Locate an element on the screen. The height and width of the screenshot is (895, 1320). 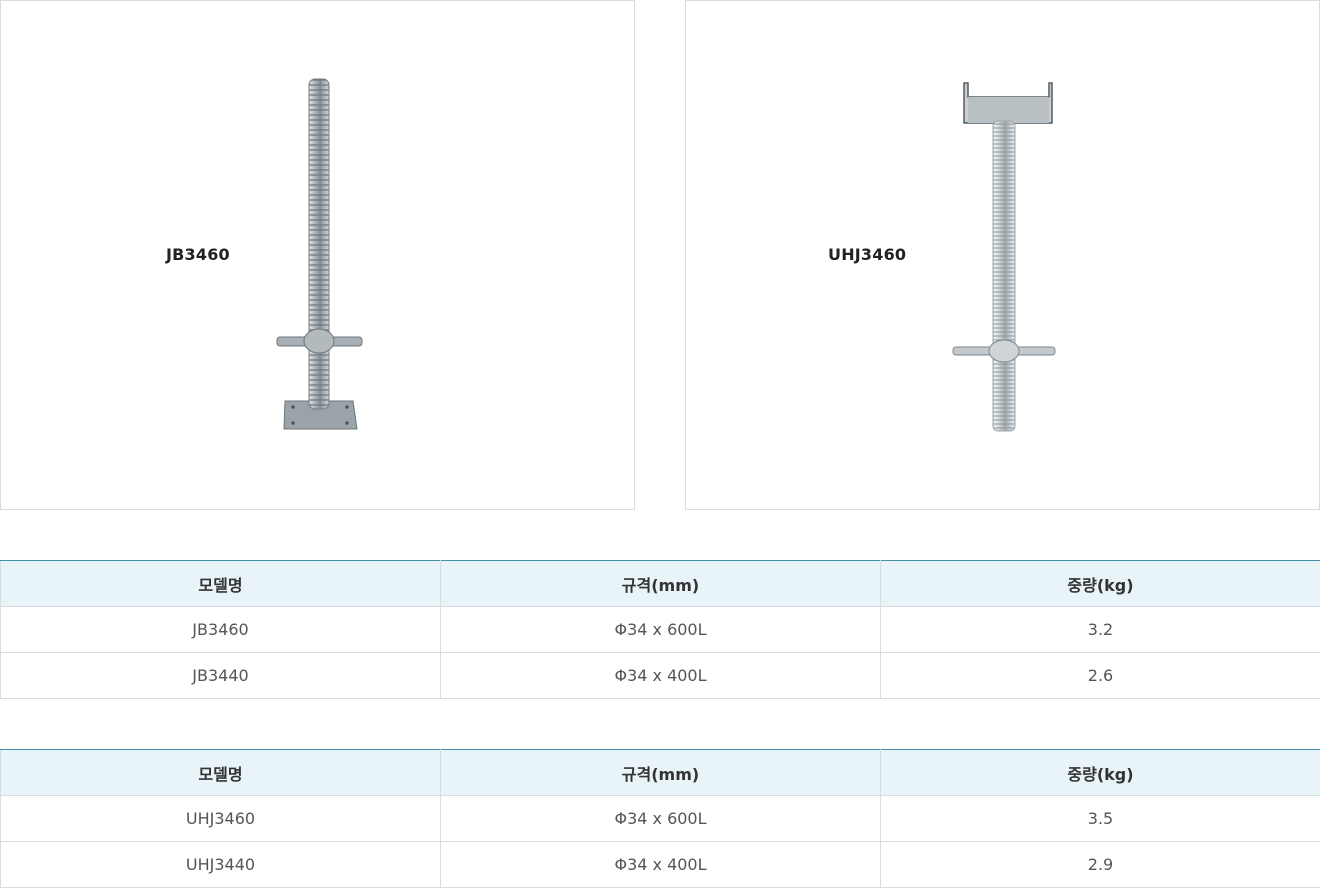
cell-model: UHJ3440 is located at coordinates (220, 864).